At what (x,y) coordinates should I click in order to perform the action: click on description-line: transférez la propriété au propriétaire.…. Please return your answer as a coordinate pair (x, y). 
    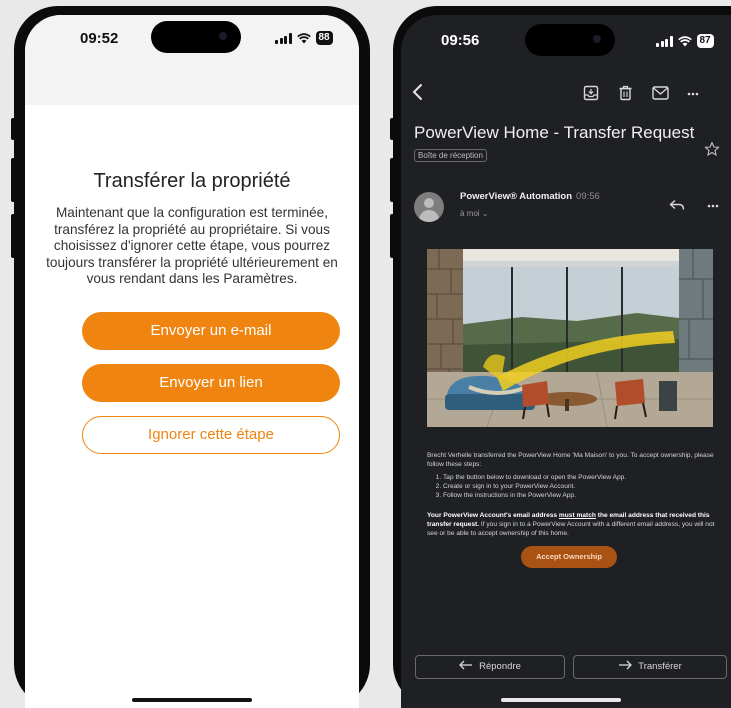
    Looking at the image, I should click on (192, 229).